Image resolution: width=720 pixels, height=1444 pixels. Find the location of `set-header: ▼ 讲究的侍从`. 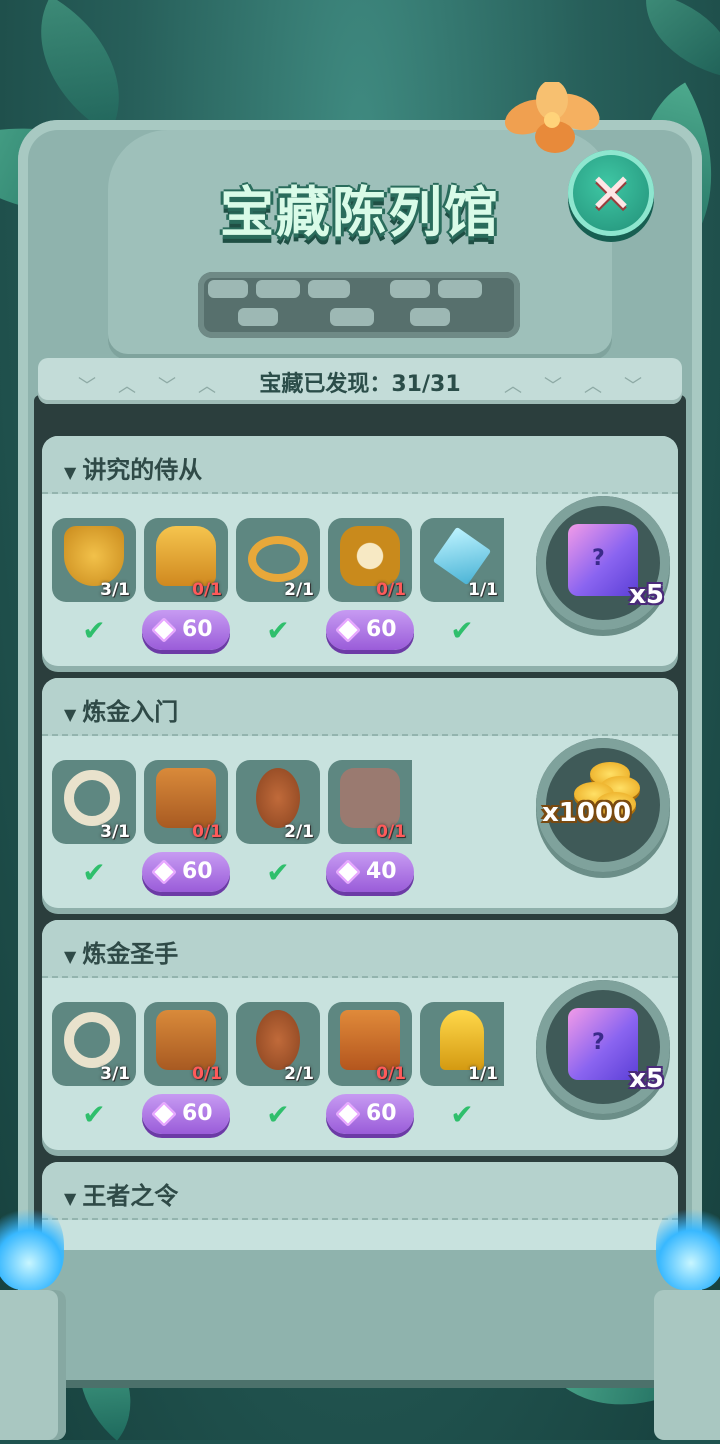

set-header: ▼ 讲究的侍从 is located at coordinates (360, 465).